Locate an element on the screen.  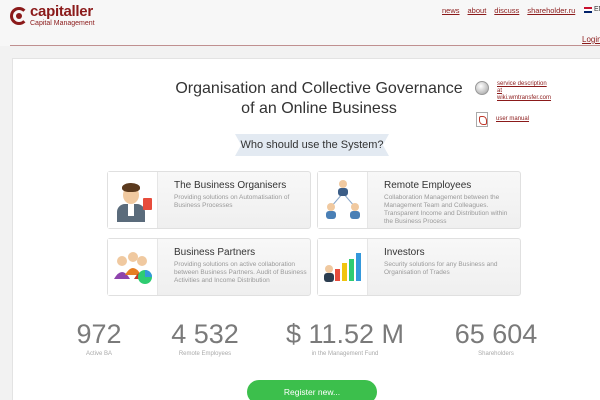
wiki-globe-icon is located at coordinates (482, 88).